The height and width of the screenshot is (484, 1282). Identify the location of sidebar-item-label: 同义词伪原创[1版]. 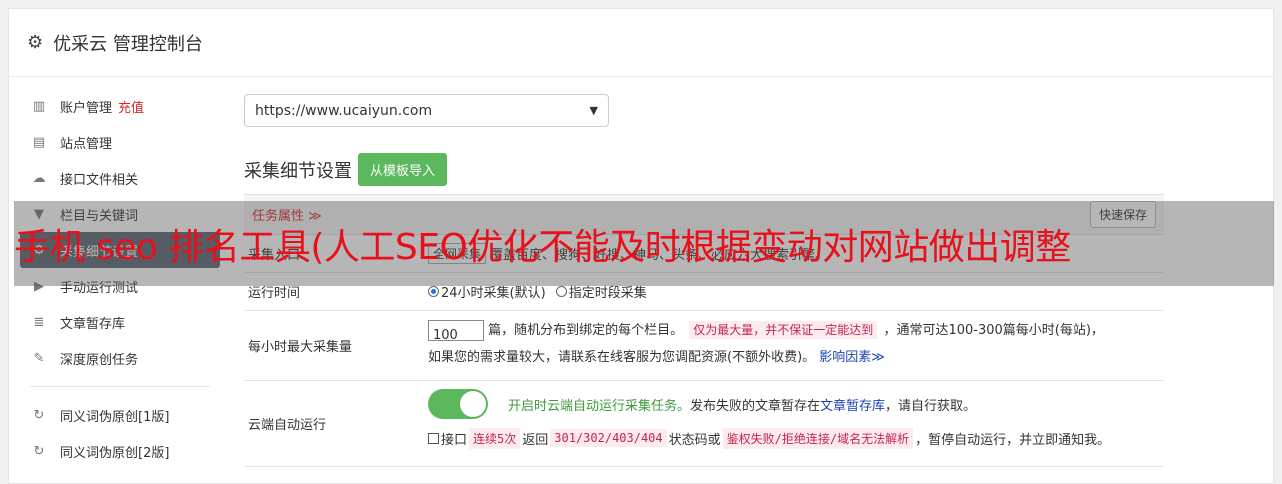
(115, 417).